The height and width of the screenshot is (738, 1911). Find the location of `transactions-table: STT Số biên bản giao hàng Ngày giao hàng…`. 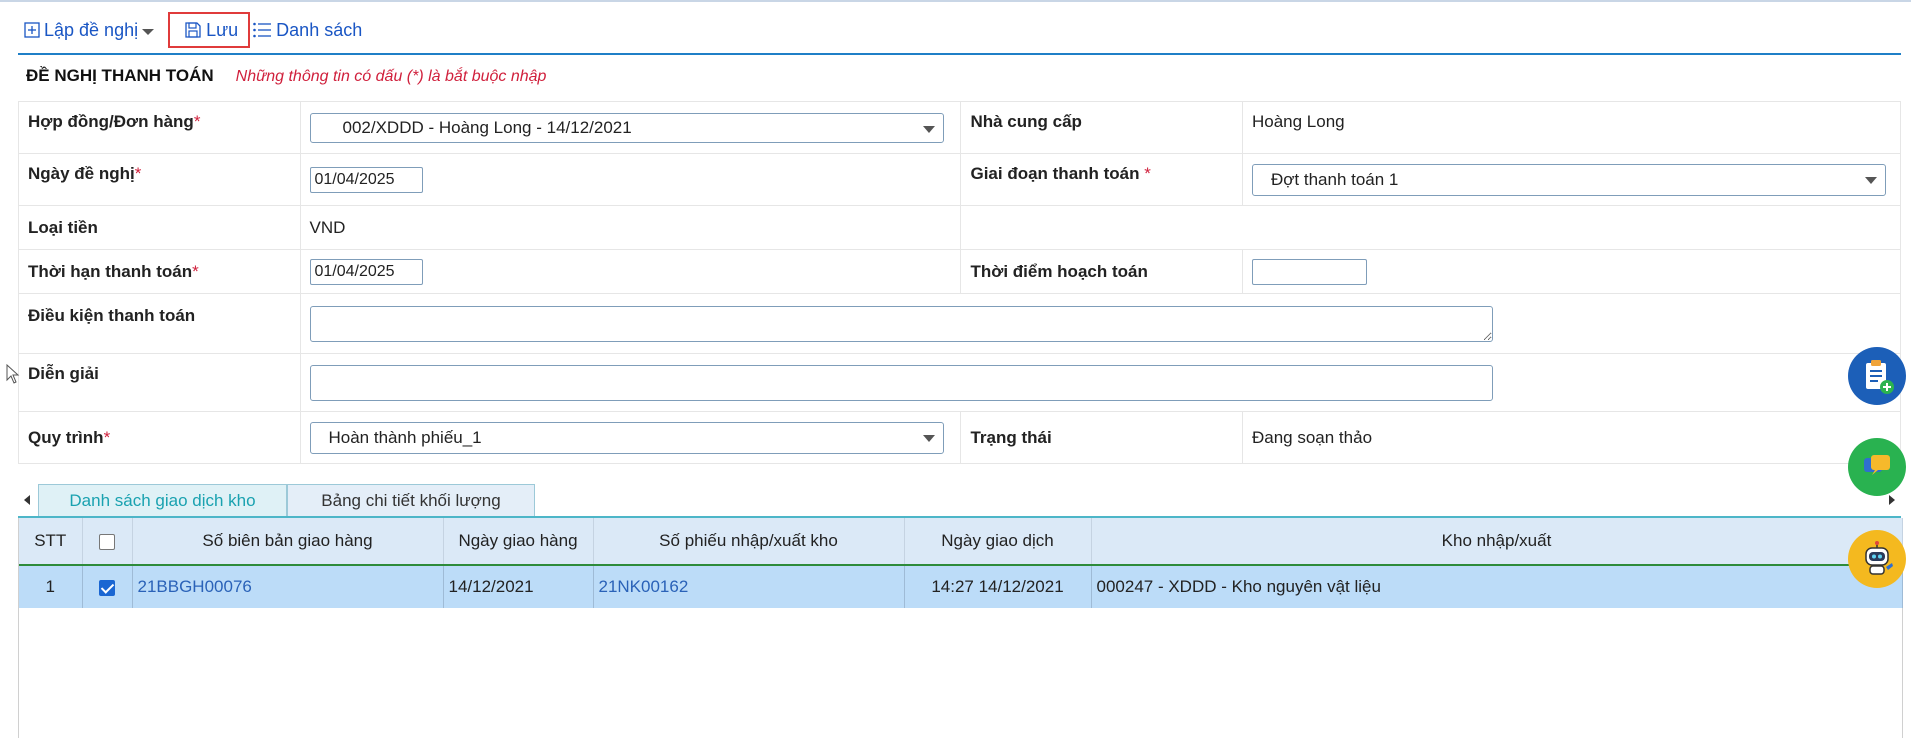

transactions-table: STT Số biên bản giao hàng Ngày giao hàng… is located at coordinates (961, 563).